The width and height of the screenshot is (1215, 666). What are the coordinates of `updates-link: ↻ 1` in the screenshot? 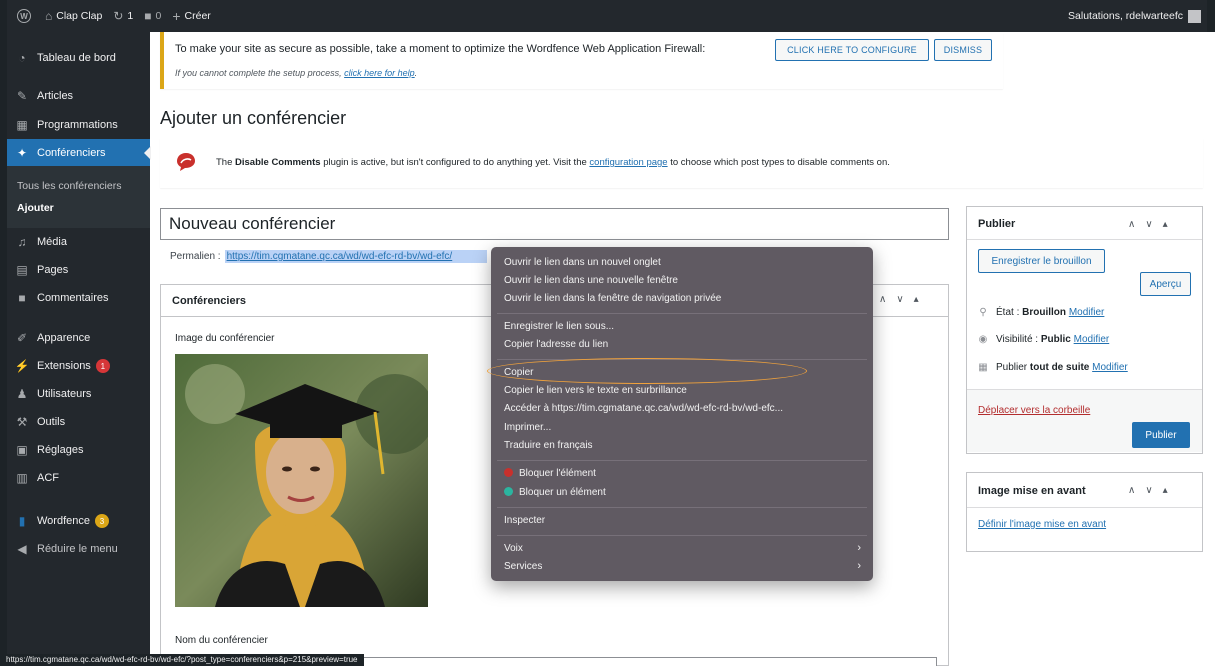 It's located at (123, 16).